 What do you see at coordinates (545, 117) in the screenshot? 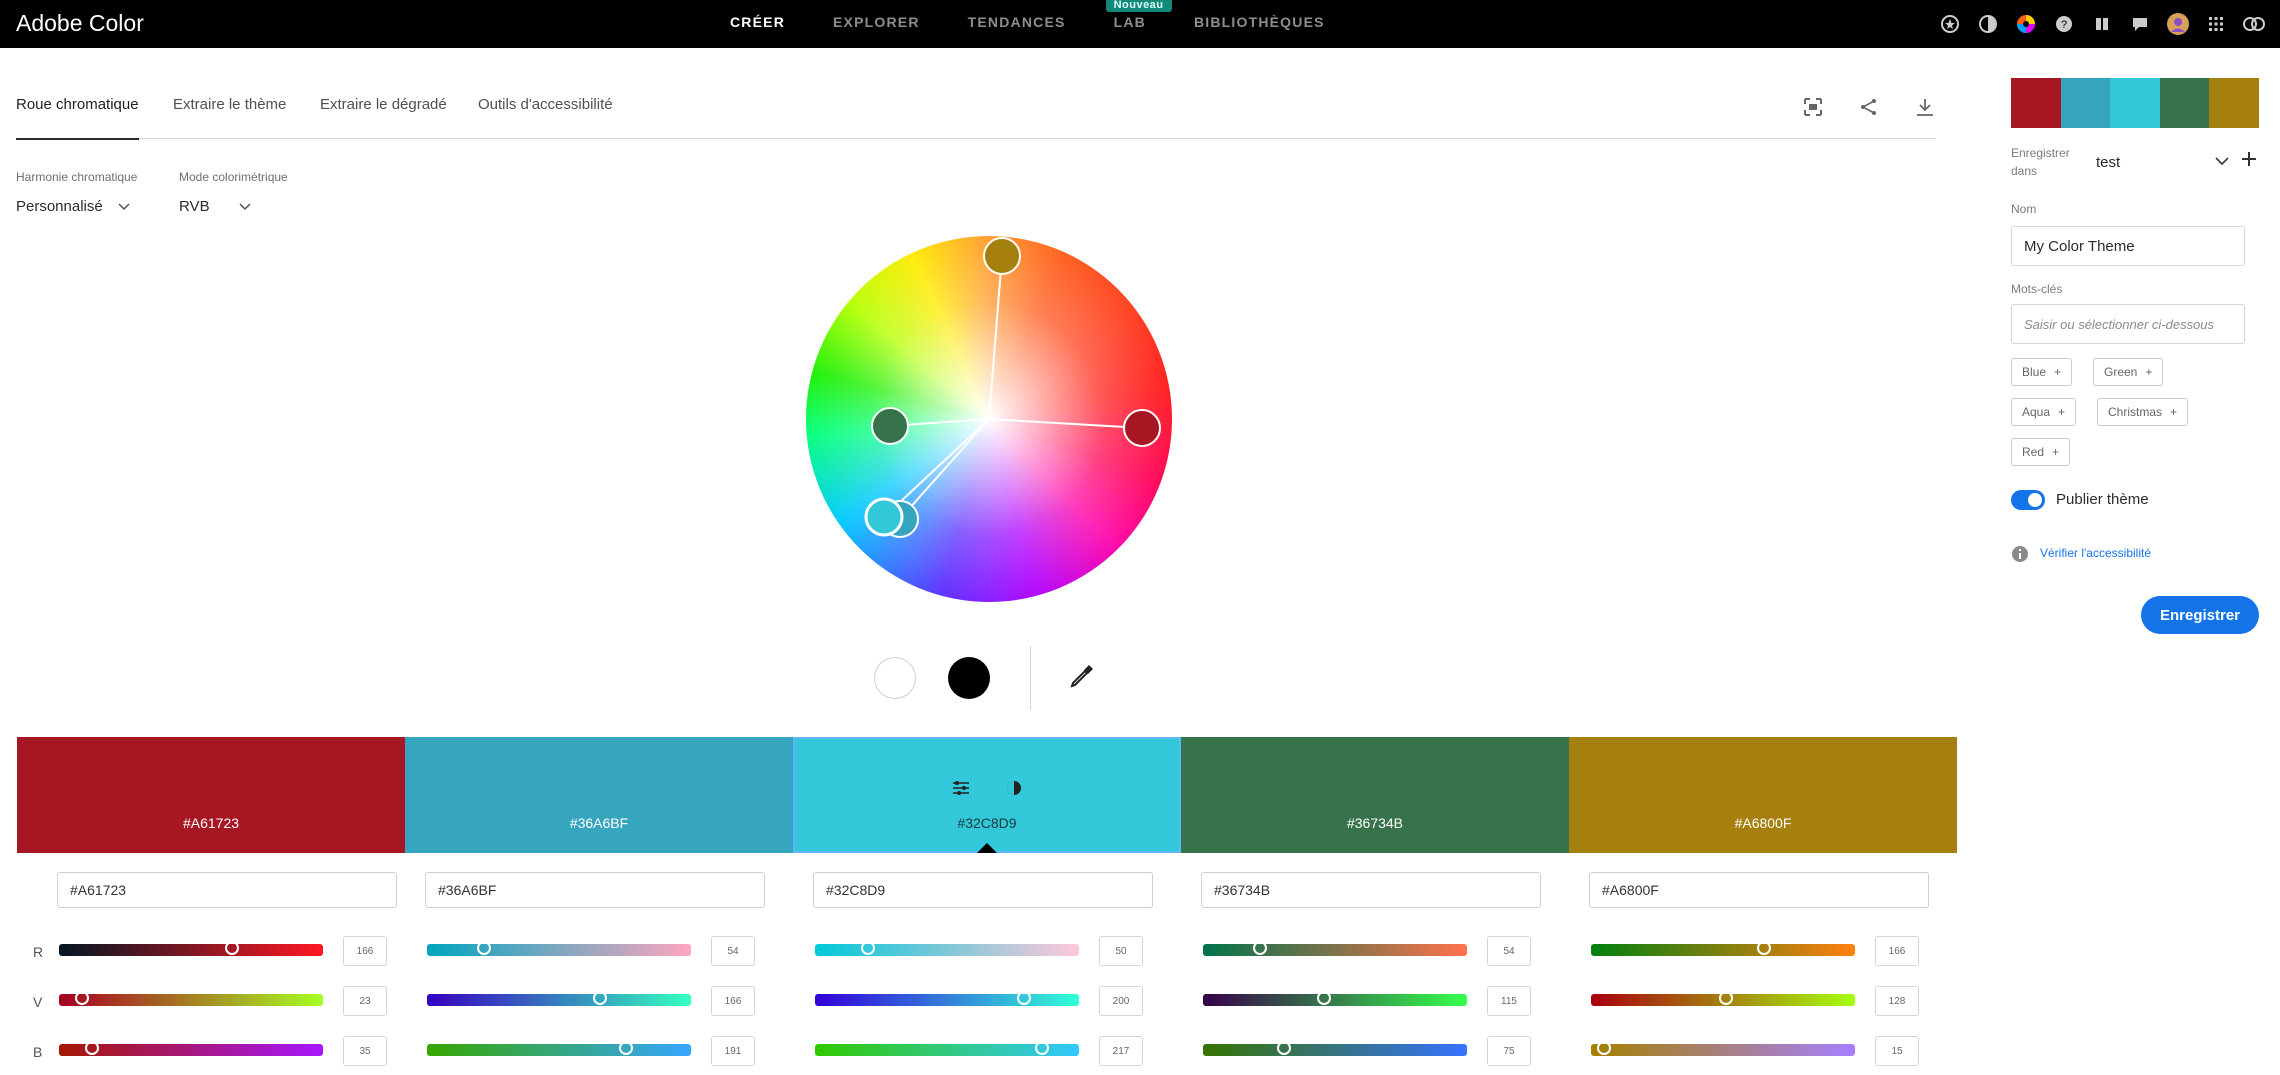
I see `tab-outils-accessibilite: Outils d'accessibilité` at bounding box center [545, 117].